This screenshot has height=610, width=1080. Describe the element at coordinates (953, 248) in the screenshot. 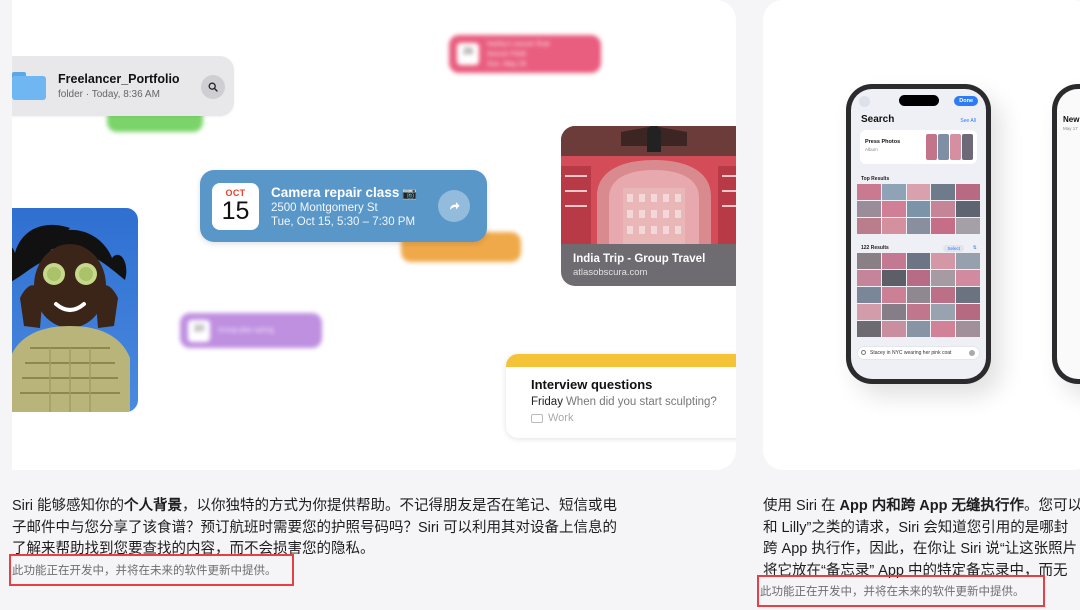

I see `select-button: Select` at that location.